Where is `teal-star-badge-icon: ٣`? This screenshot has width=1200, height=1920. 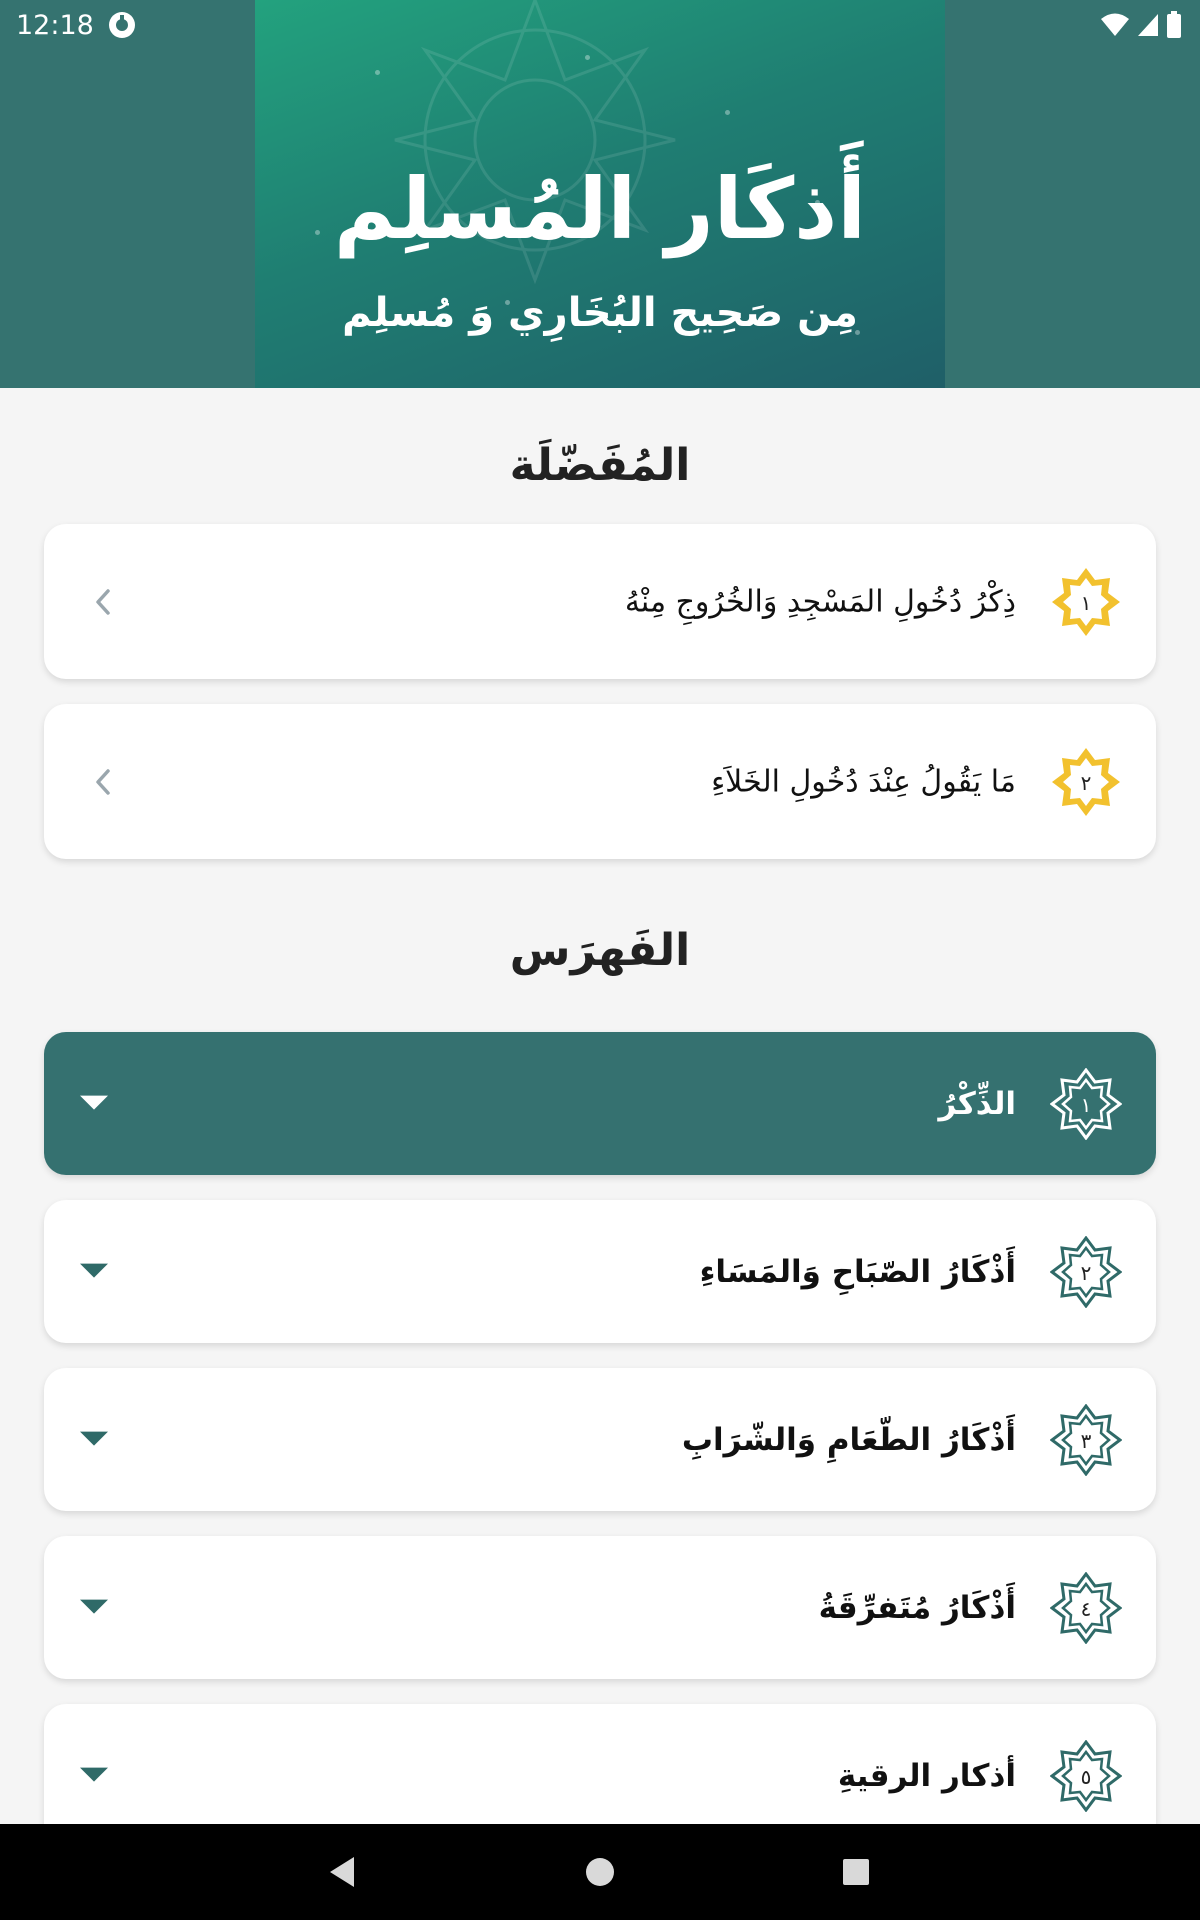
teal-star-badge-icon: ٣ is located at coordinates (1086, 1439).